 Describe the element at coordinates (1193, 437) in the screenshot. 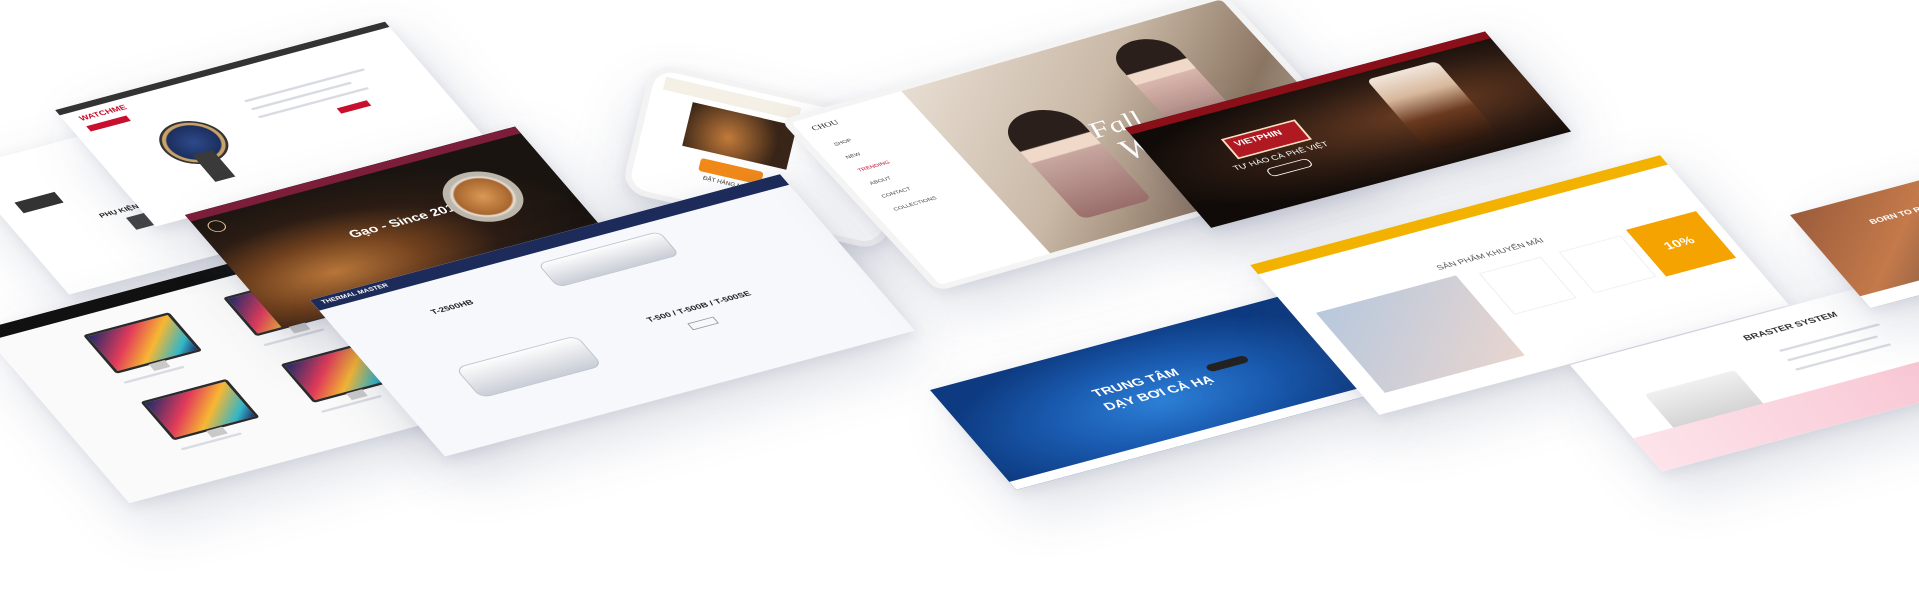

I see `footer-bar` at that location.